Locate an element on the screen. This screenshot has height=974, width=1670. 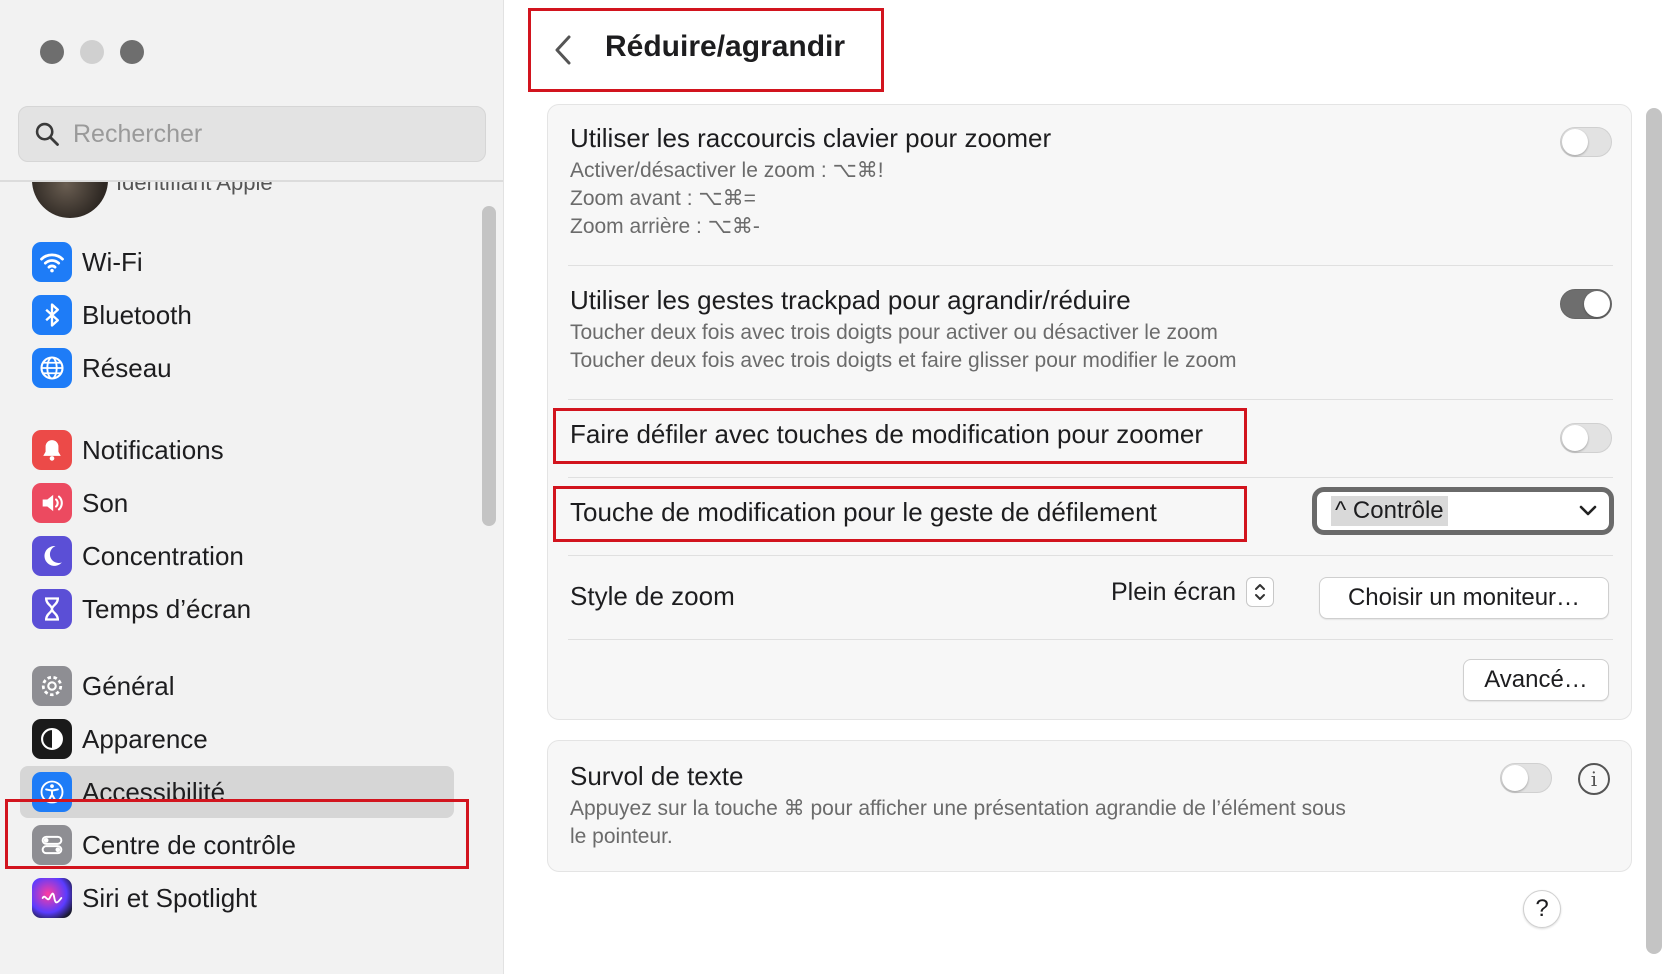
zoom-style-value: Plein écran is located at coordinates (1174, 591).